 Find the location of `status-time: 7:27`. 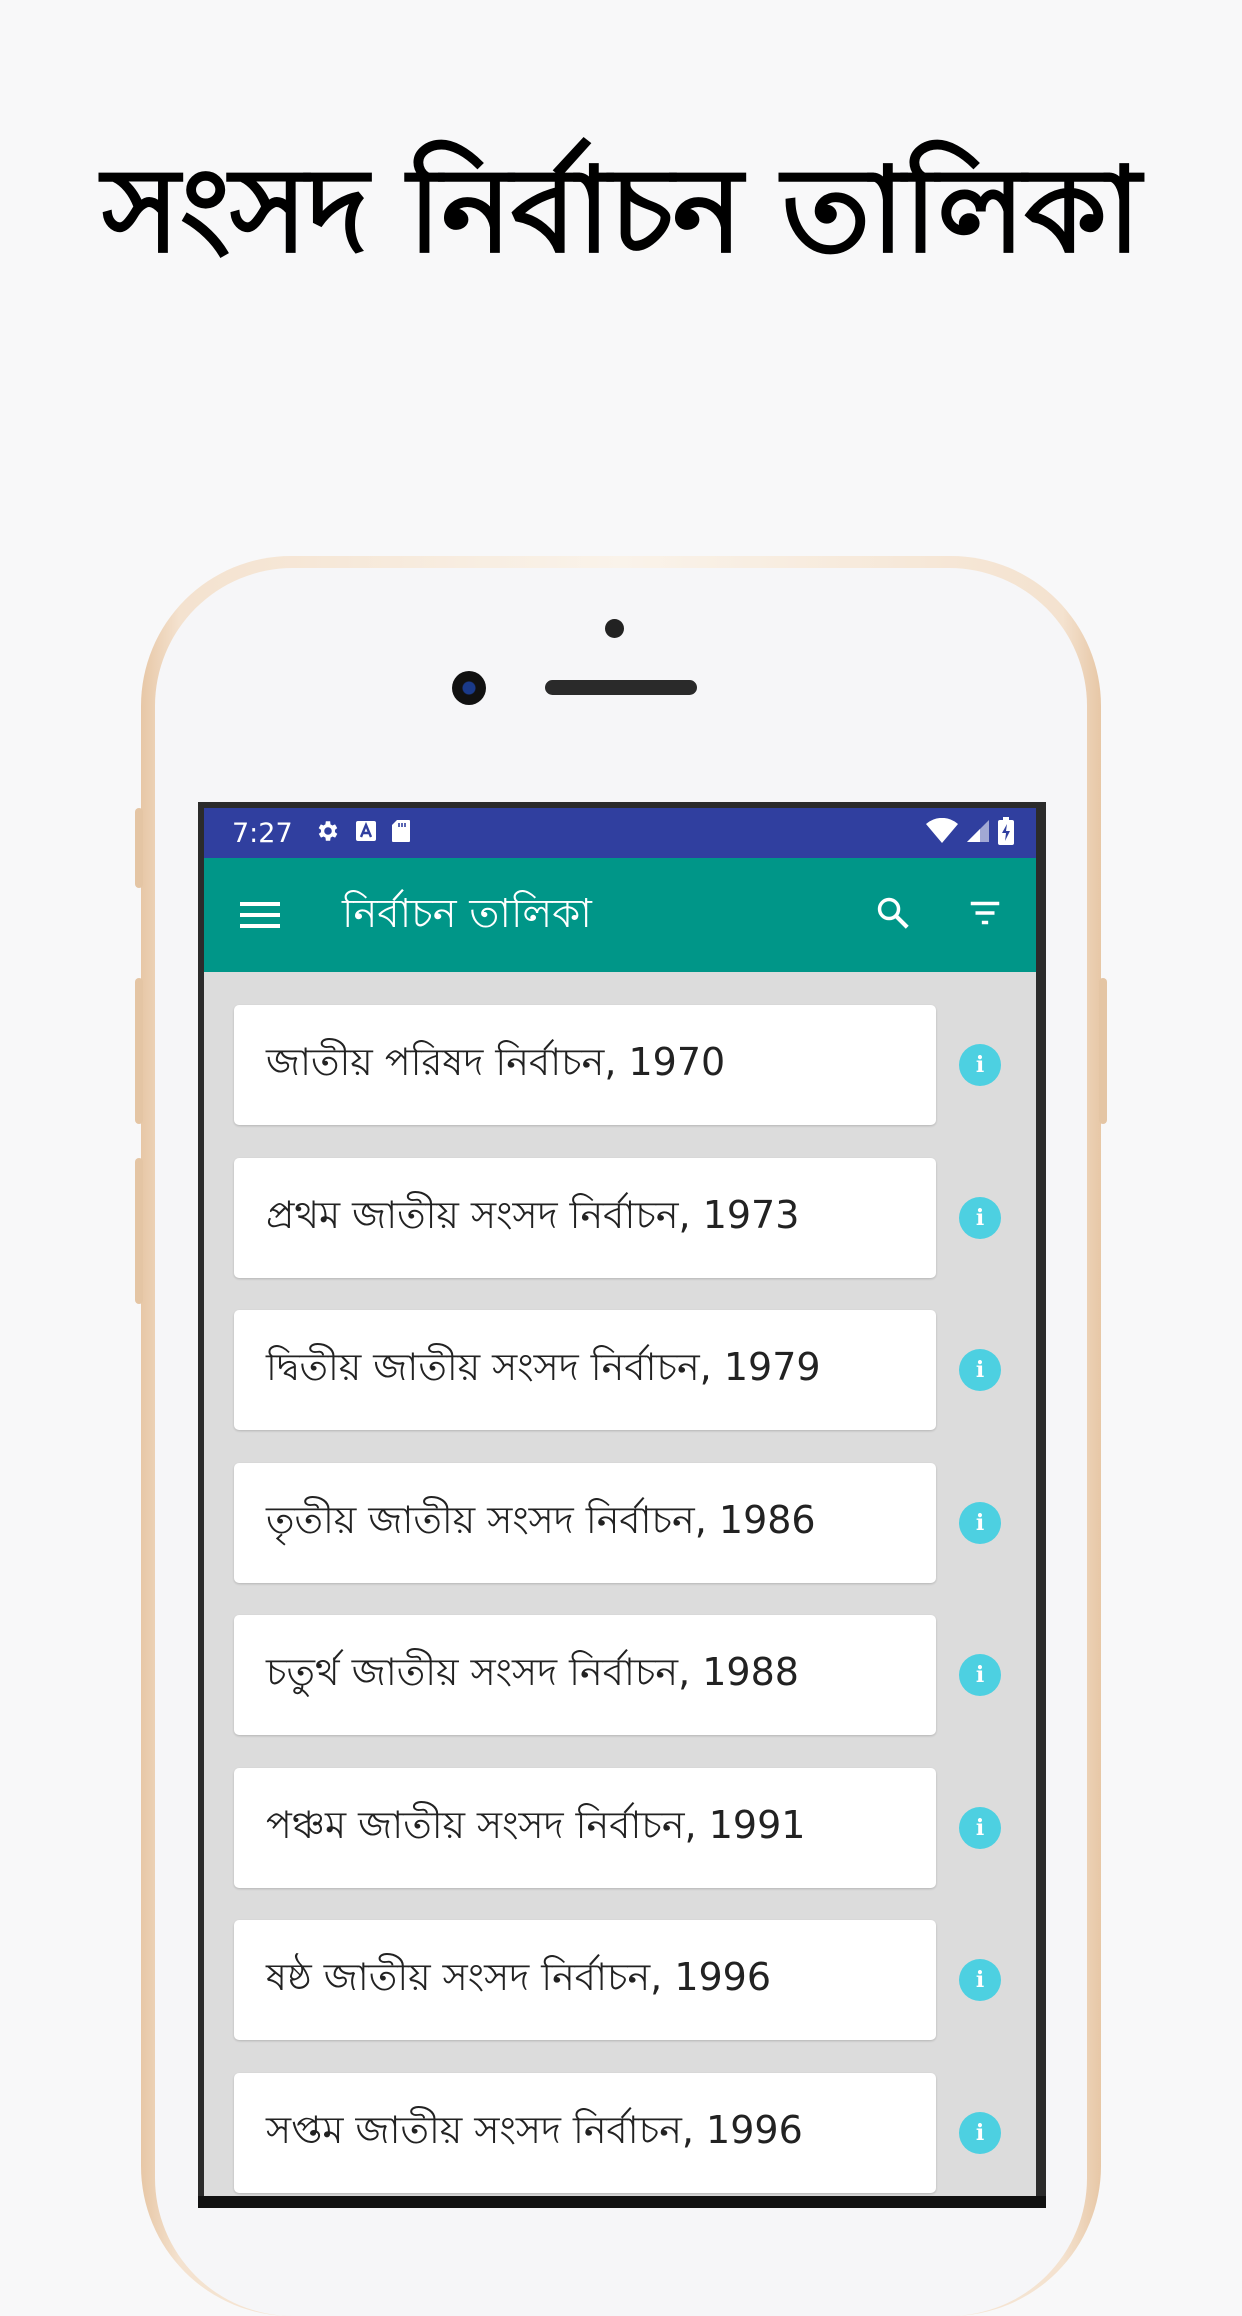

status-time: 7:27 is located at coordinates (262, 833).